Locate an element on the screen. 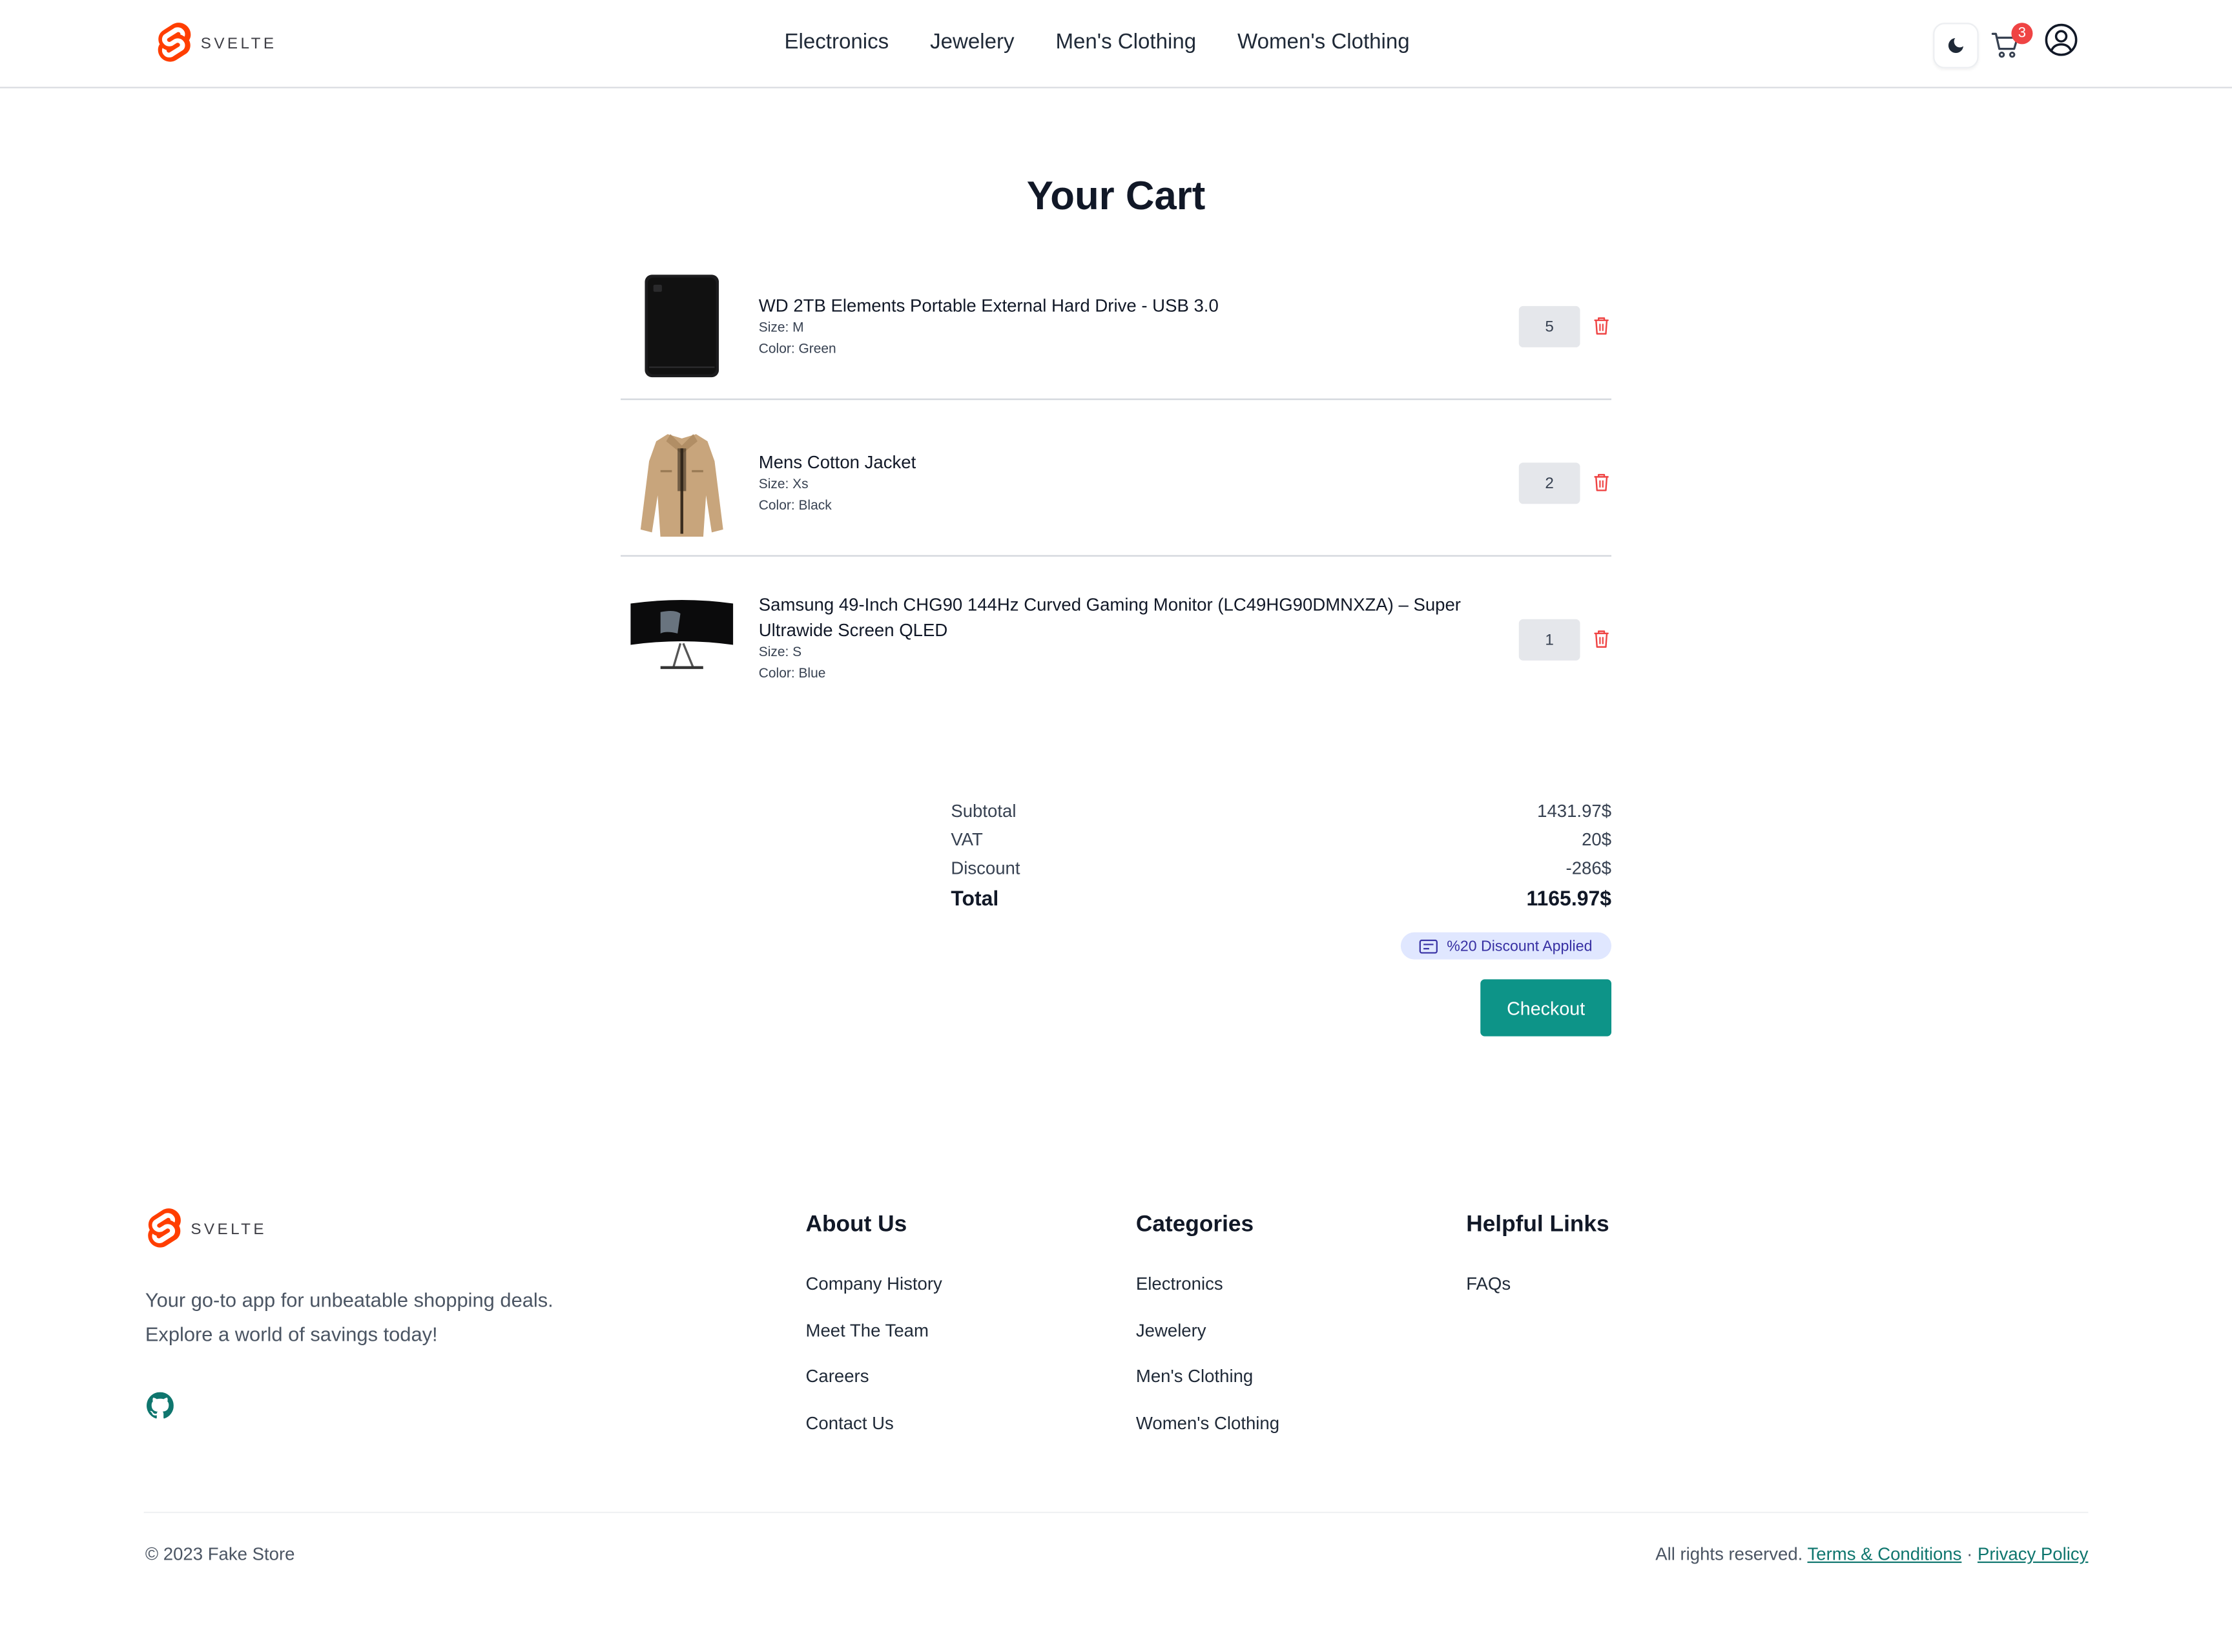 This screenshot has width=2232, height=1652. discount-badge-text: %20 Discount Applied is located at coordinates (1520, 946).